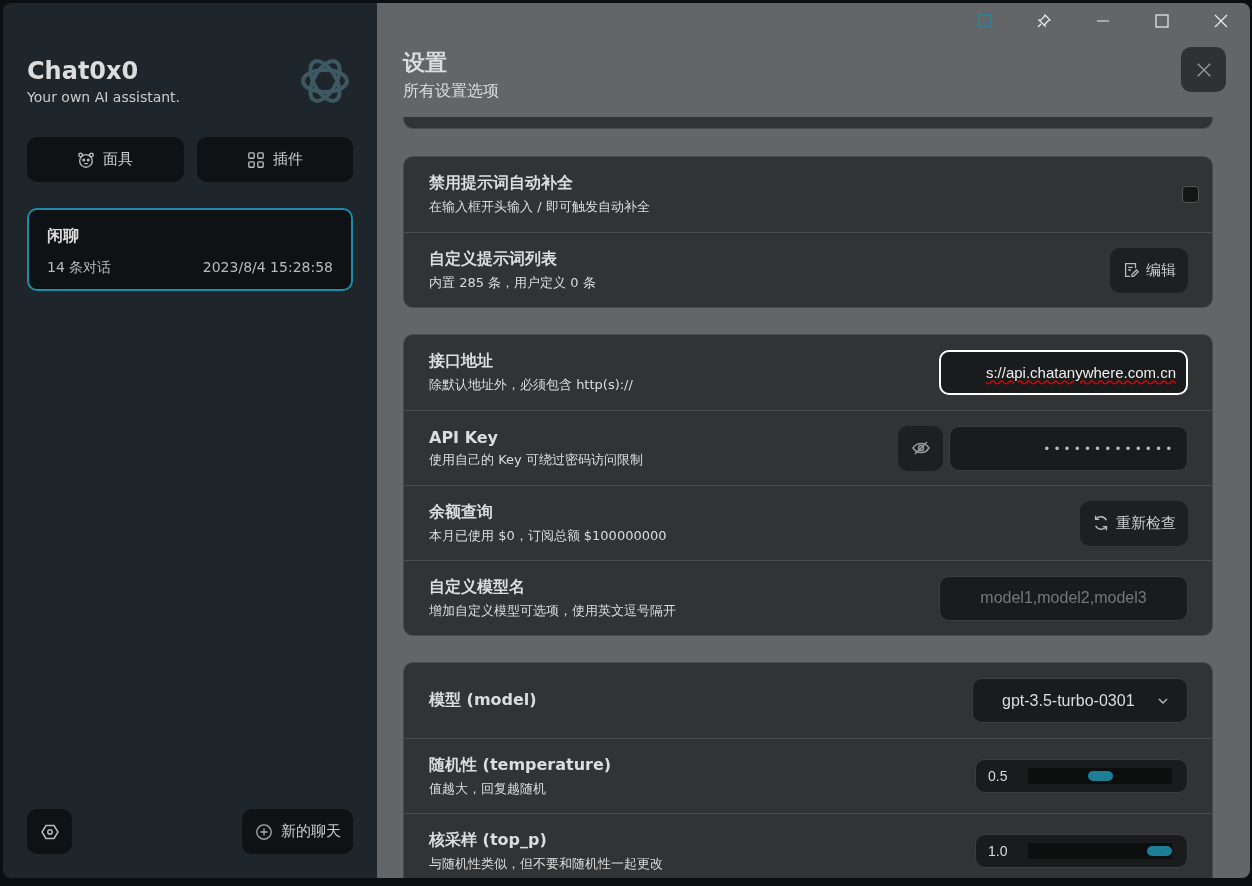  I want to click on setting-description: 与随机性类似，但不要和随机性一起更改, so click(546, 863).